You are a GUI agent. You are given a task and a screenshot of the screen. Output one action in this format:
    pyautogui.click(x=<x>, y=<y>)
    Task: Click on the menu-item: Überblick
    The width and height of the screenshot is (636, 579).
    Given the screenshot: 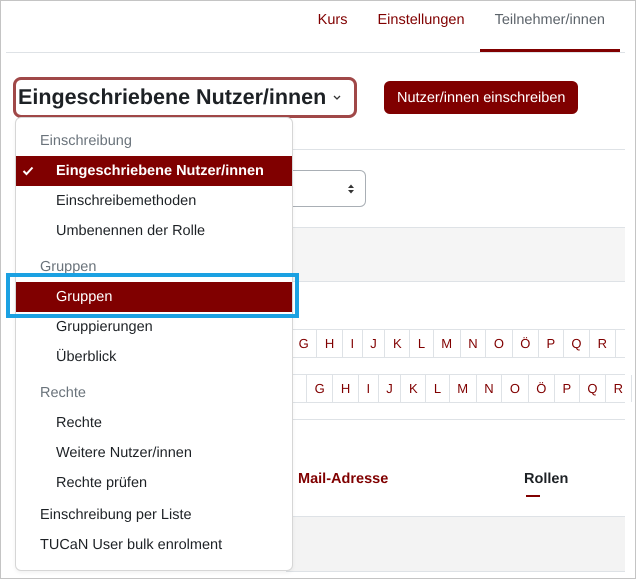 What is the action you would take?
    pyautogui.click(x=154, y=357)
    